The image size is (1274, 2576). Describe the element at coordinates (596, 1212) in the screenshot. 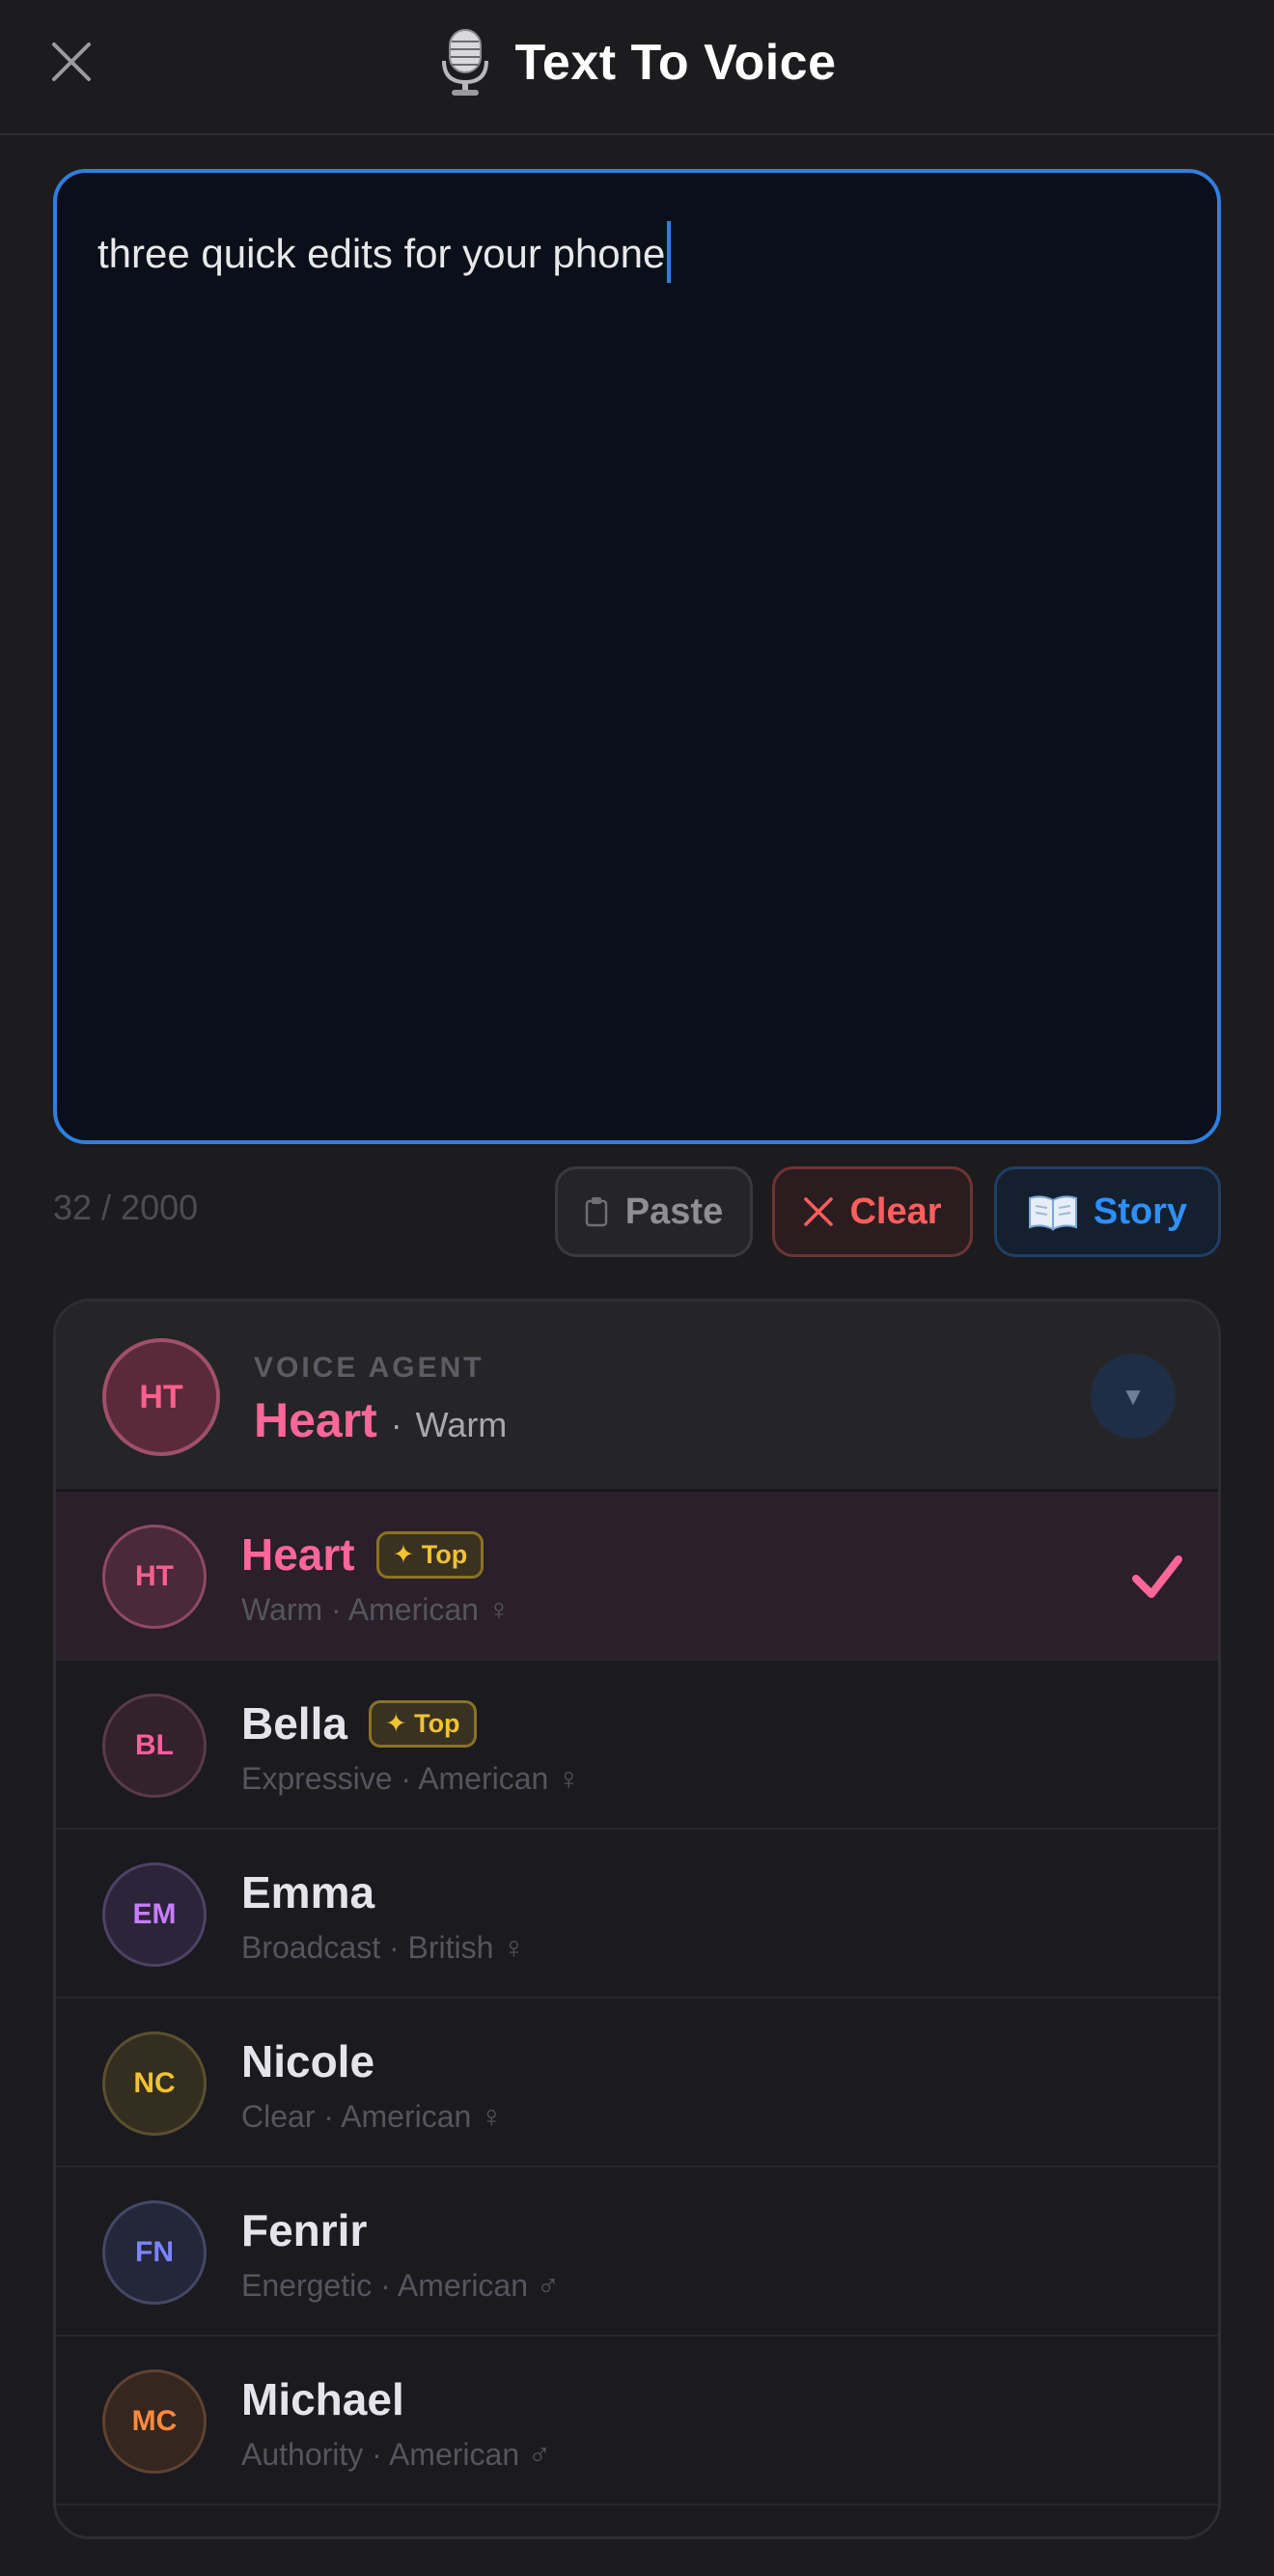

I see `clipboard-icon` at that location.